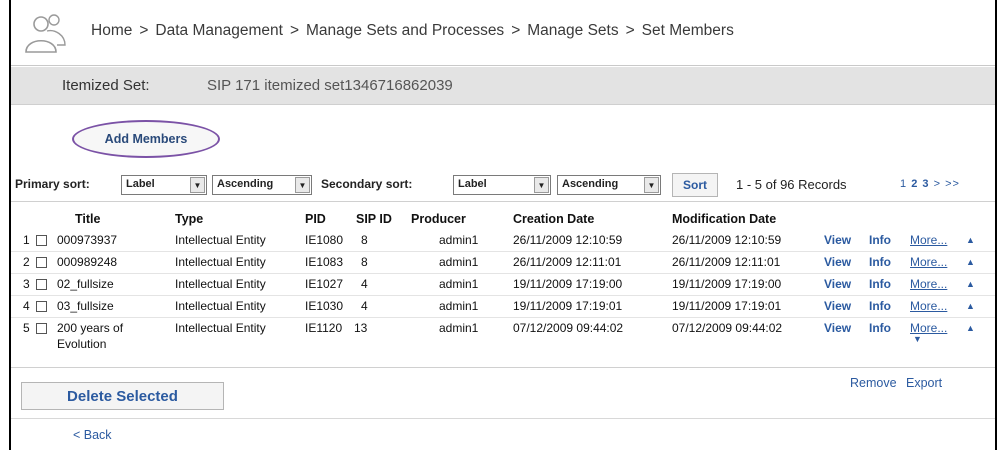 The image size is (997, 450). What do you see at coordinates (727, 306) in the screenshot?
I see `row-modification-date: 19/11/2009 17:19:01` at bounding box center [727, 306].